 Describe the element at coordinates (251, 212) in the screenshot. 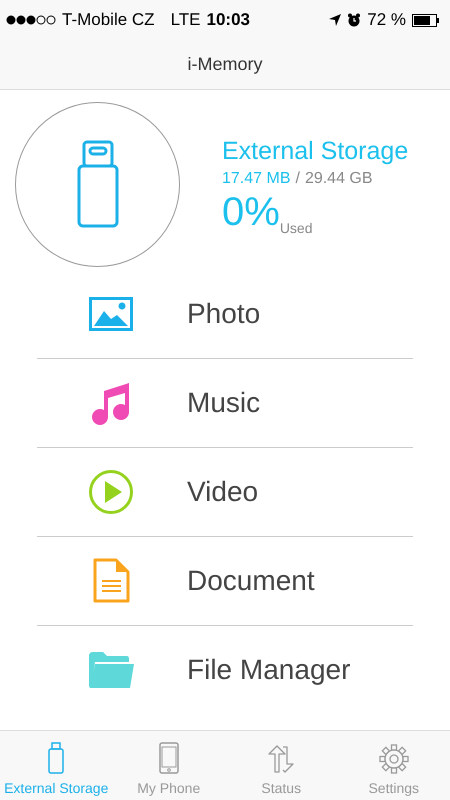

I see `usage-percent: 0%` at that location.